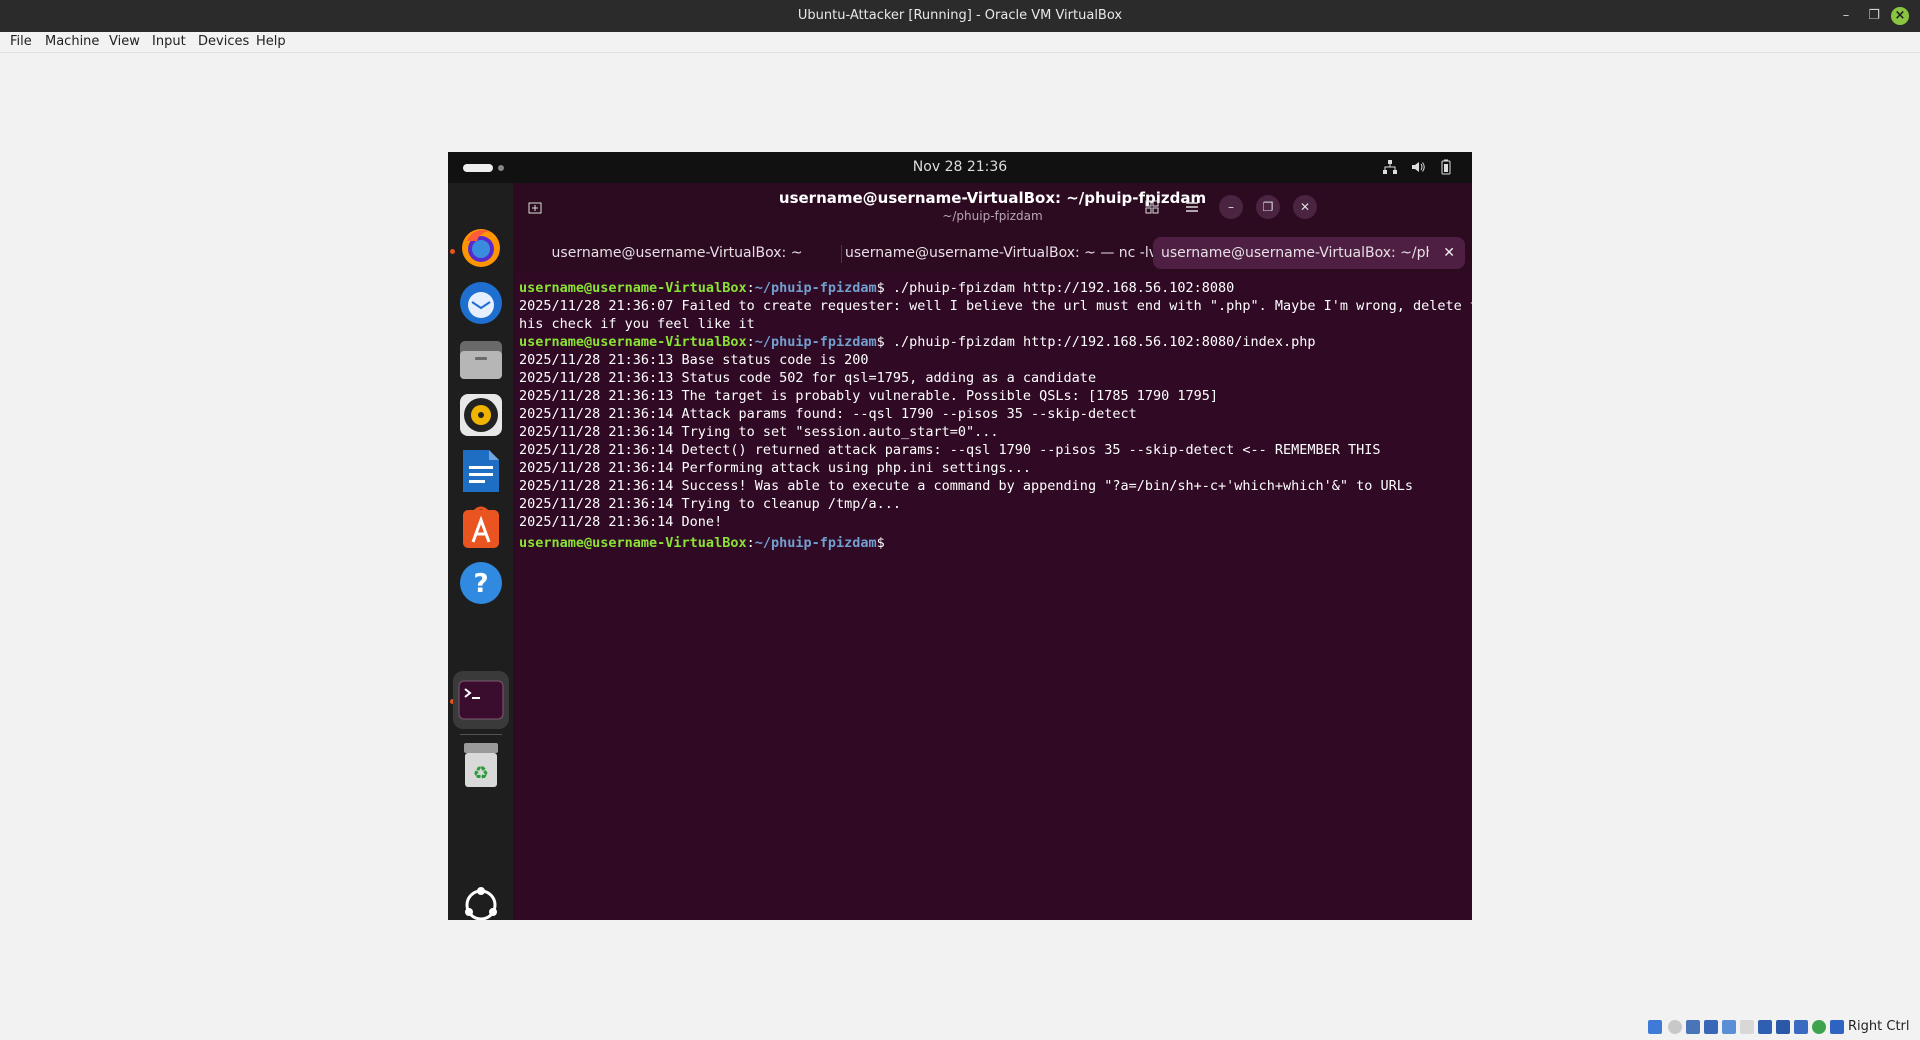 The height and width of the screenshot is (1040, 1920). I want to click on maximize-icon: ❐, so click(1268, 207).